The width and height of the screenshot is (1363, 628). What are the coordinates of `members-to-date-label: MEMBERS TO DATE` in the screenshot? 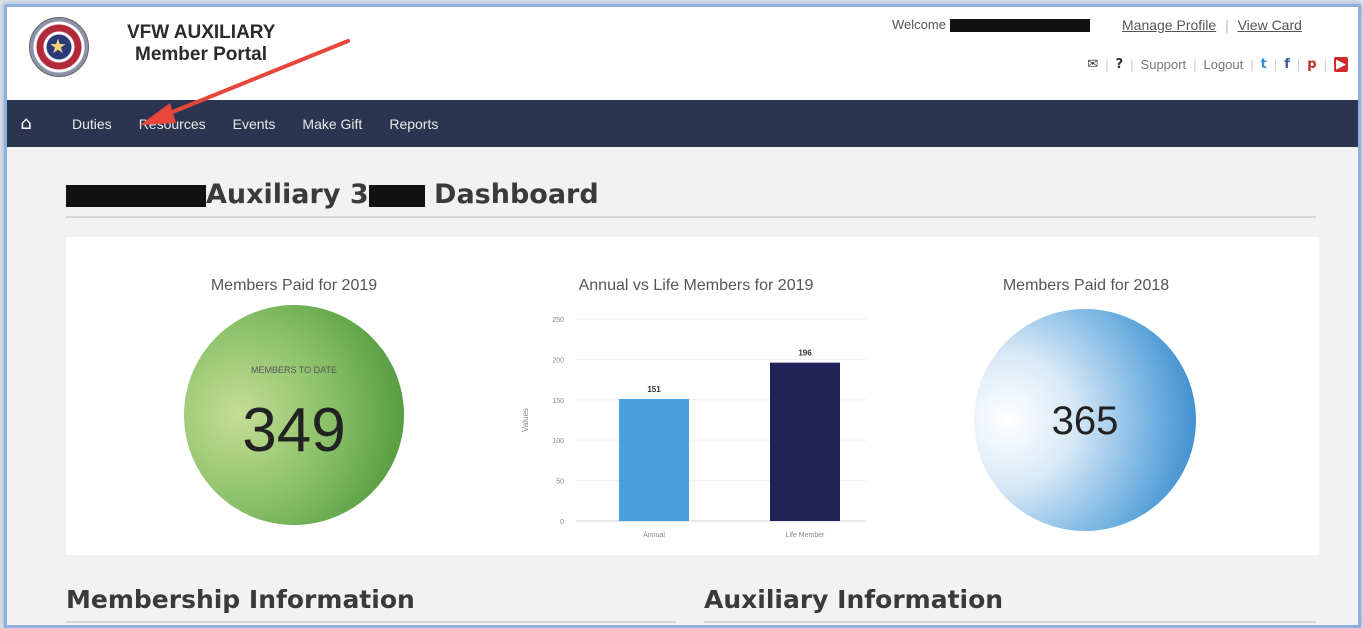 It's located at (293, 370).